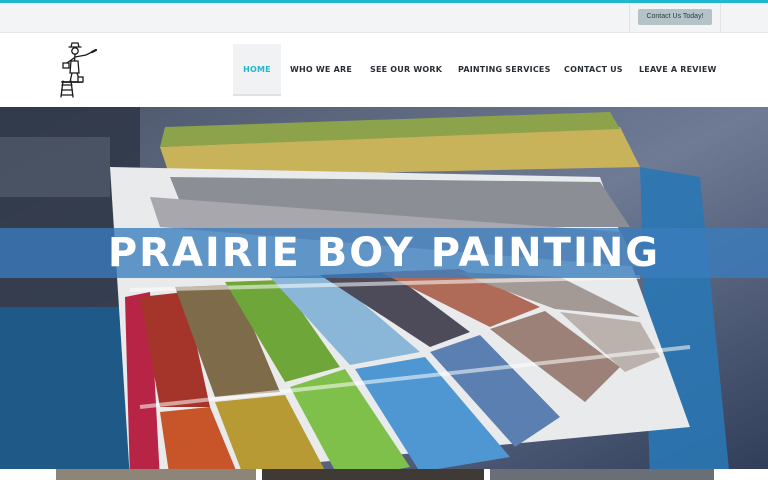 This screenshot has width=768, height=480. I want to click on nav-contact-us: CONTACT US, so click(593, 70).